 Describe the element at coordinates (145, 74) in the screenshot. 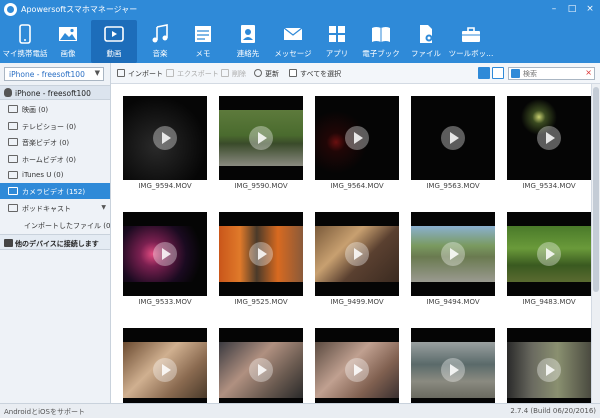

I see `import-label: インポート` at that location.